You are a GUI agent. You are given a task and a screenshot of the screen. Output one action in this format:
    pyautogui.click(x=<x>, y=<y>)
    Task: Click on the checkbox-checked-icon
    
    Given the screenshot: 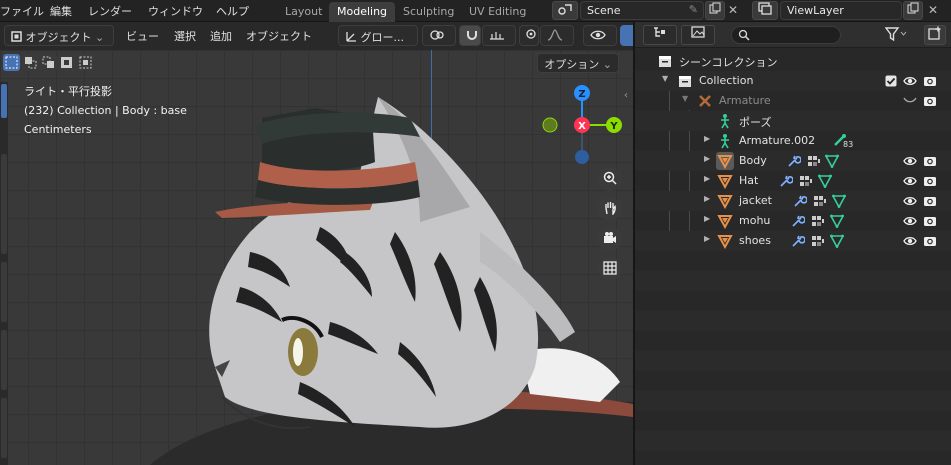 What is the action you would take?
    pyautogui.click(x=891, y=81)
    